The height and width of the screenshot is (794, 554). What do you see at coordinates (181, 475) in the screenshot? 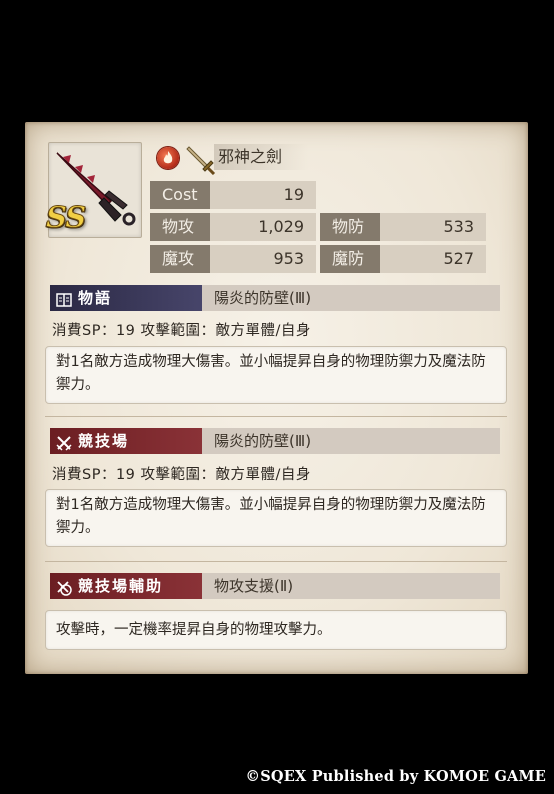
I see `arena-skill-cost: 消費SP：19 攻擊範圍：敵方單體/自身` at bounding box center [181, 475].